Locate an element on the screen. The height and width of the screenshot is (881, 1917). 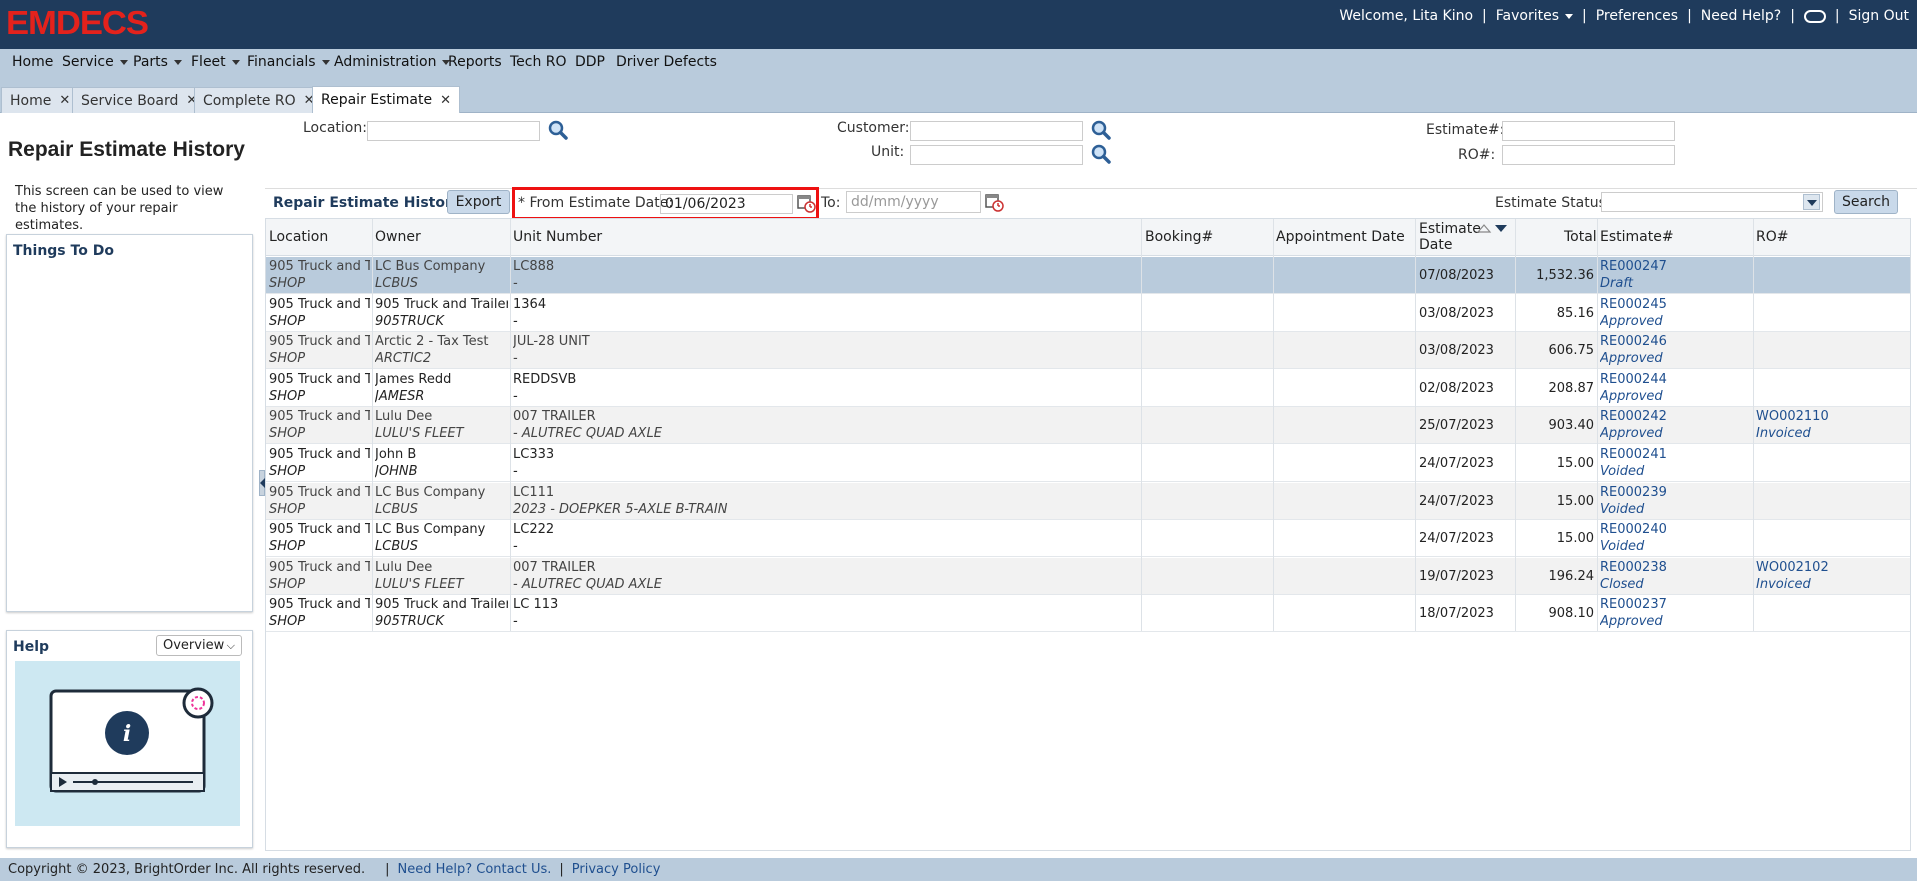
cell-owner: LC Bus Company LCBUS is located at coordinates (430, 275).